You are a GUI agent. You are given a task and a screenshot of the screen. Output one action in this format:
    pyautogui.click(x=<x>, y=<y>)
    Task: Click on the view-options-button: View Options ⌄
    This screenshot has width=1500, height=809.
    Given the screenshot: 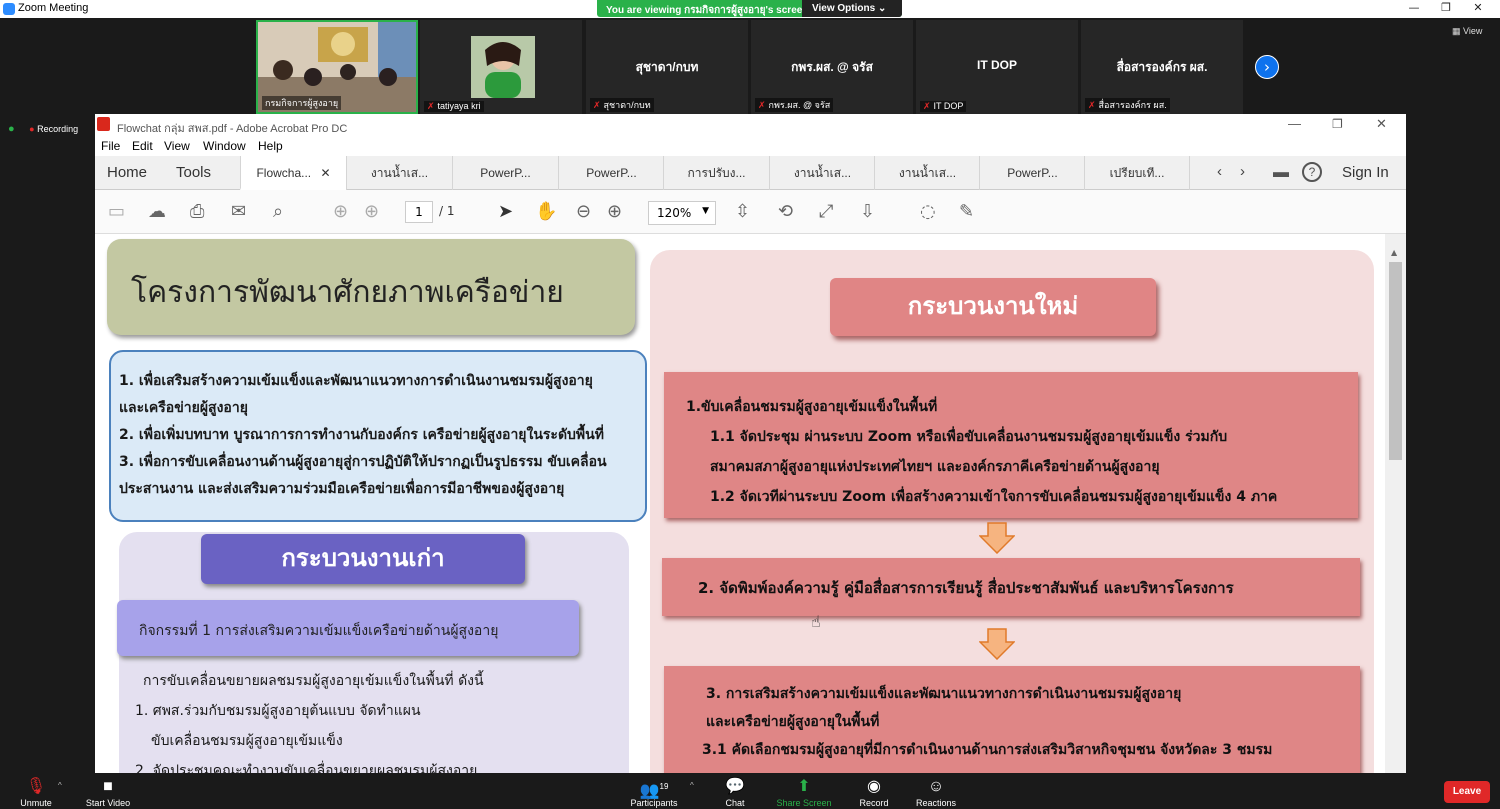 What is the action you would take?
    pyautogui.click(x=852, y=8)
    